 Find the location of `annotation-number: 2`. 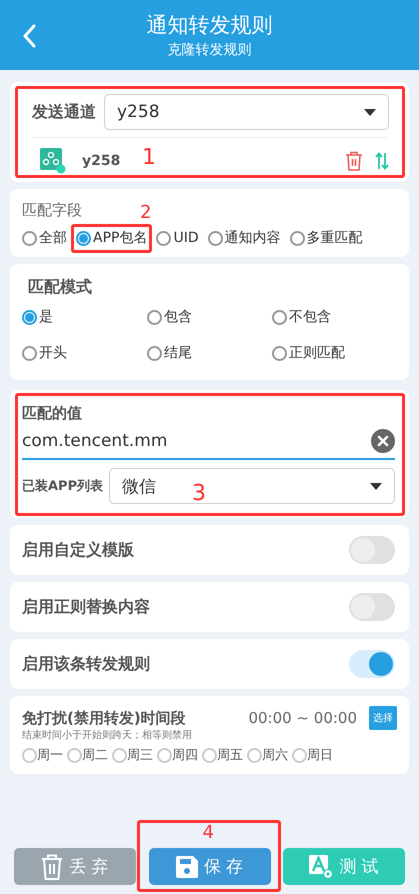

annotation-number: 2 is located at coordinates (146, 213).